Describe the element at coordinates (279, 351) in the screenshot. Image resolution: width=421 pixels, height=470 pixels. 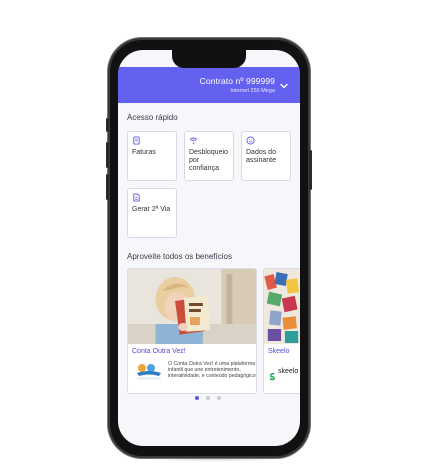
I see `benefit-title: Skeelo` at that location.